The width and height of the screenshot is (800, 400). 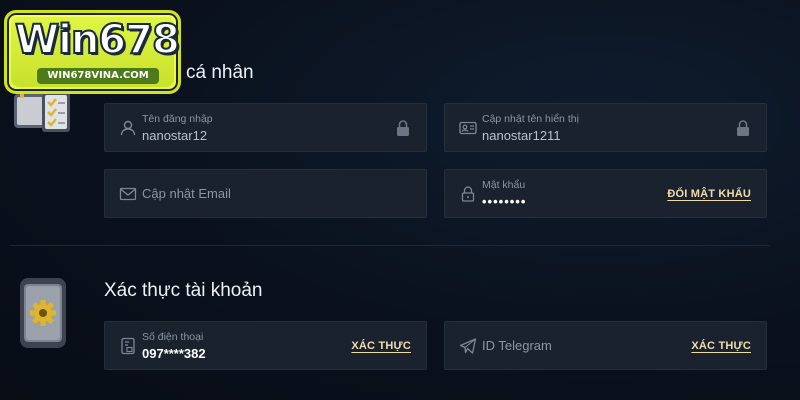 I want to click on mail-icon, so click(x=128, y=194).